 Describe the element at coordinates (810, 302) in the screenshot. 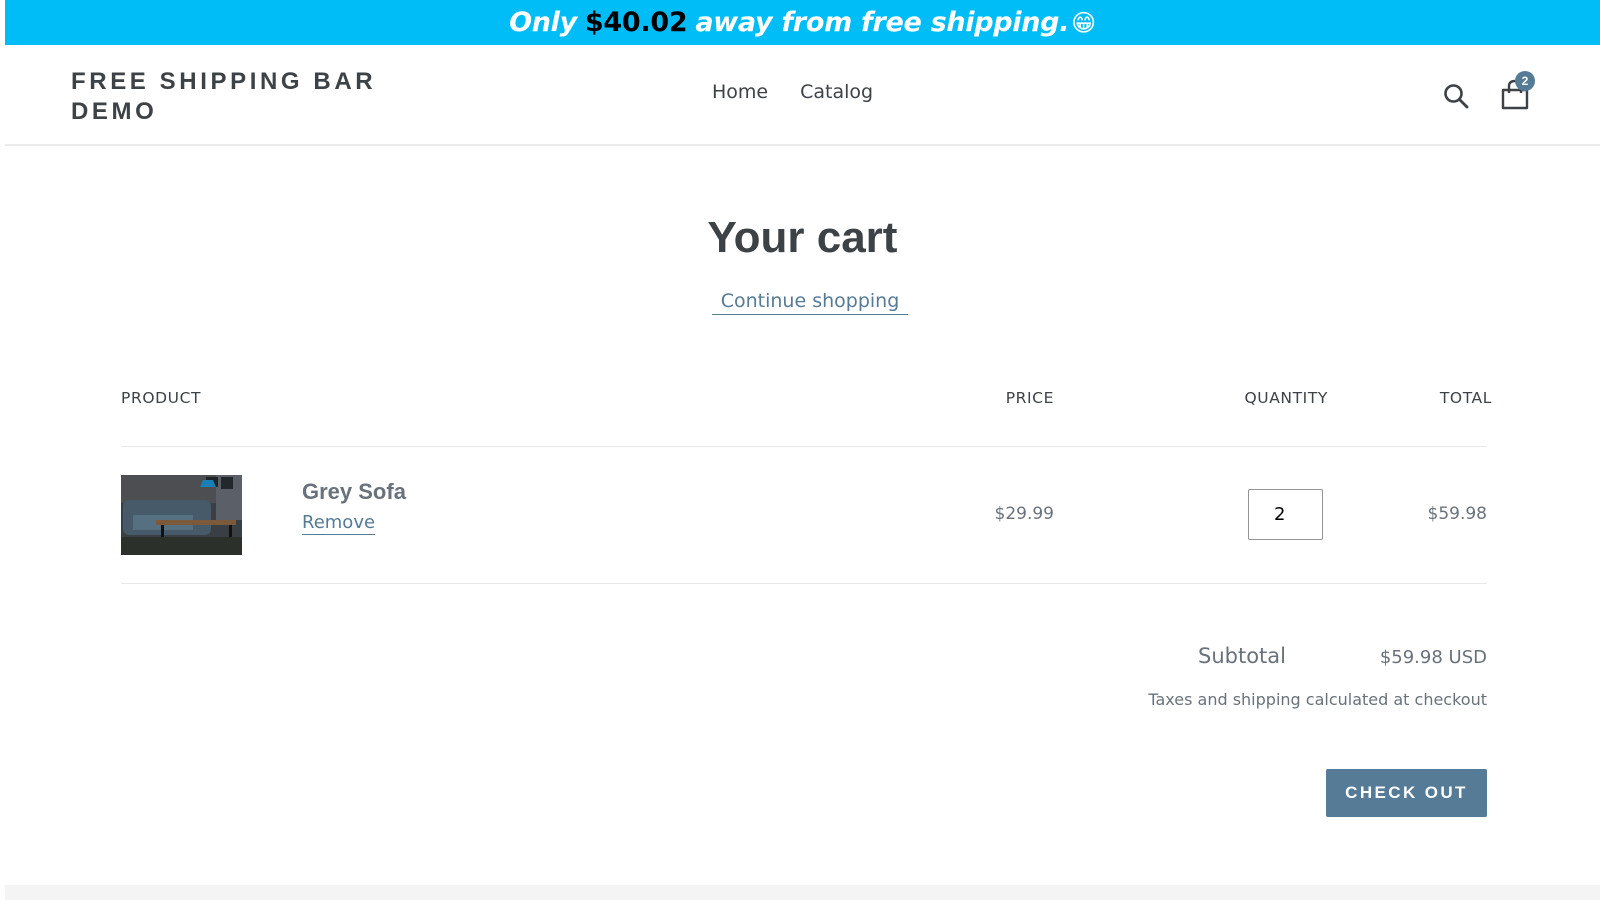

I see `continue-shopping-link: Continue shopping` at that location.